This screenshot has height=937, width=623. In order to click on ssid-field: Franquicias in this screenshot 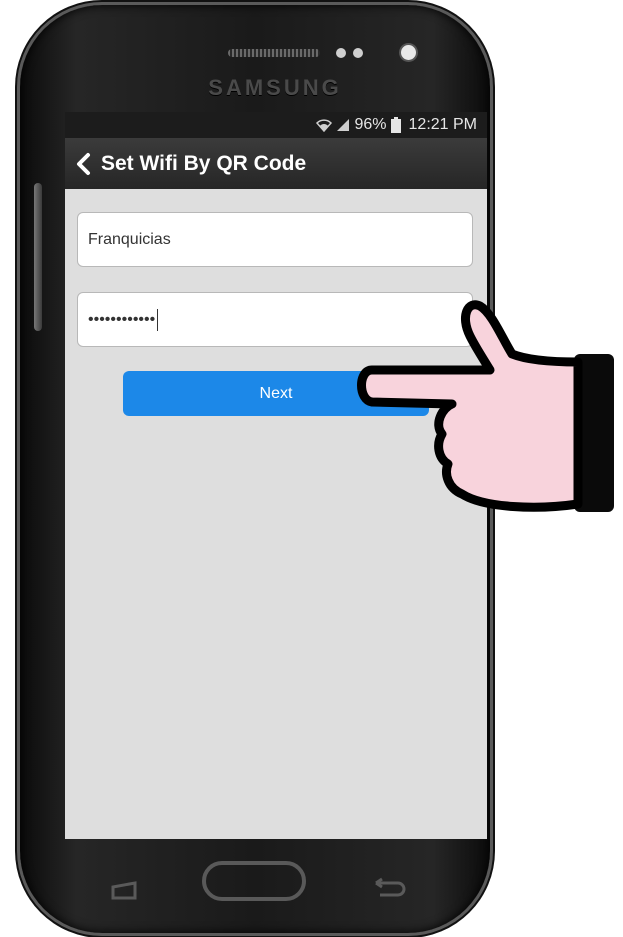, I will do `click(275, 239)`.